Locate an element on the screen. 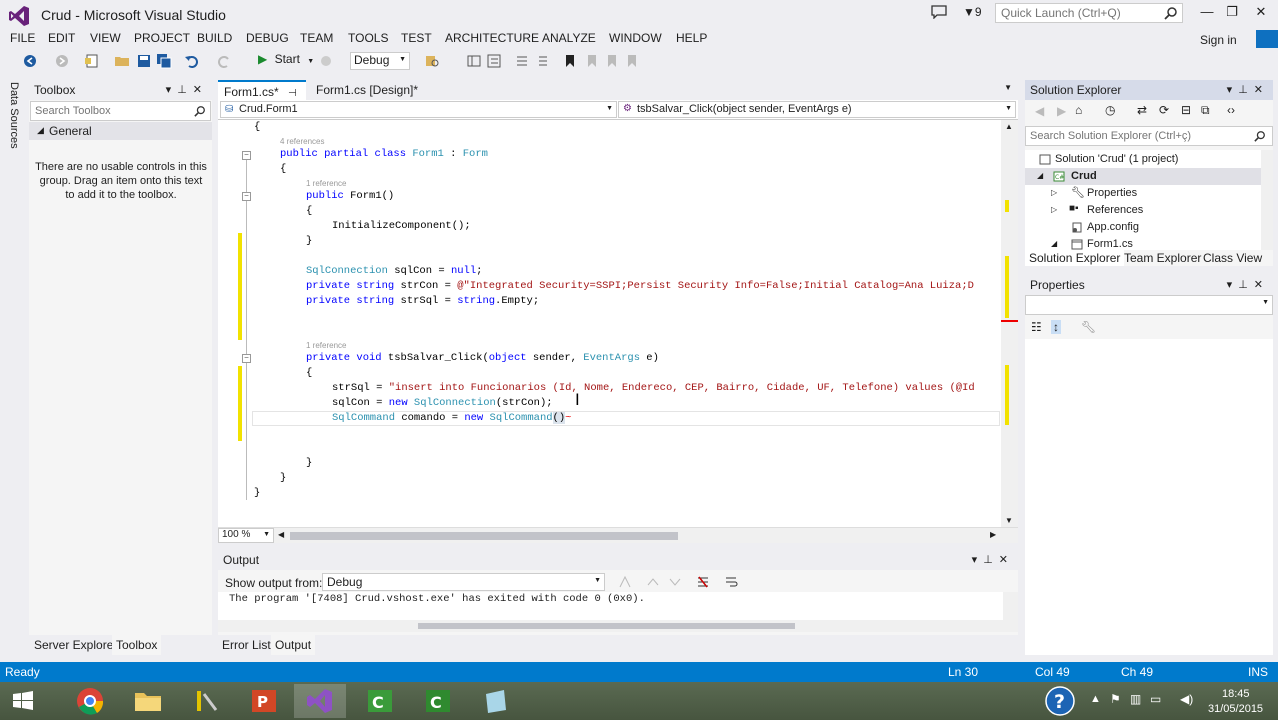 The width and height of the screenshot is (1278, 720). network-icon: ▥ is located at coordinates (1135, 699).